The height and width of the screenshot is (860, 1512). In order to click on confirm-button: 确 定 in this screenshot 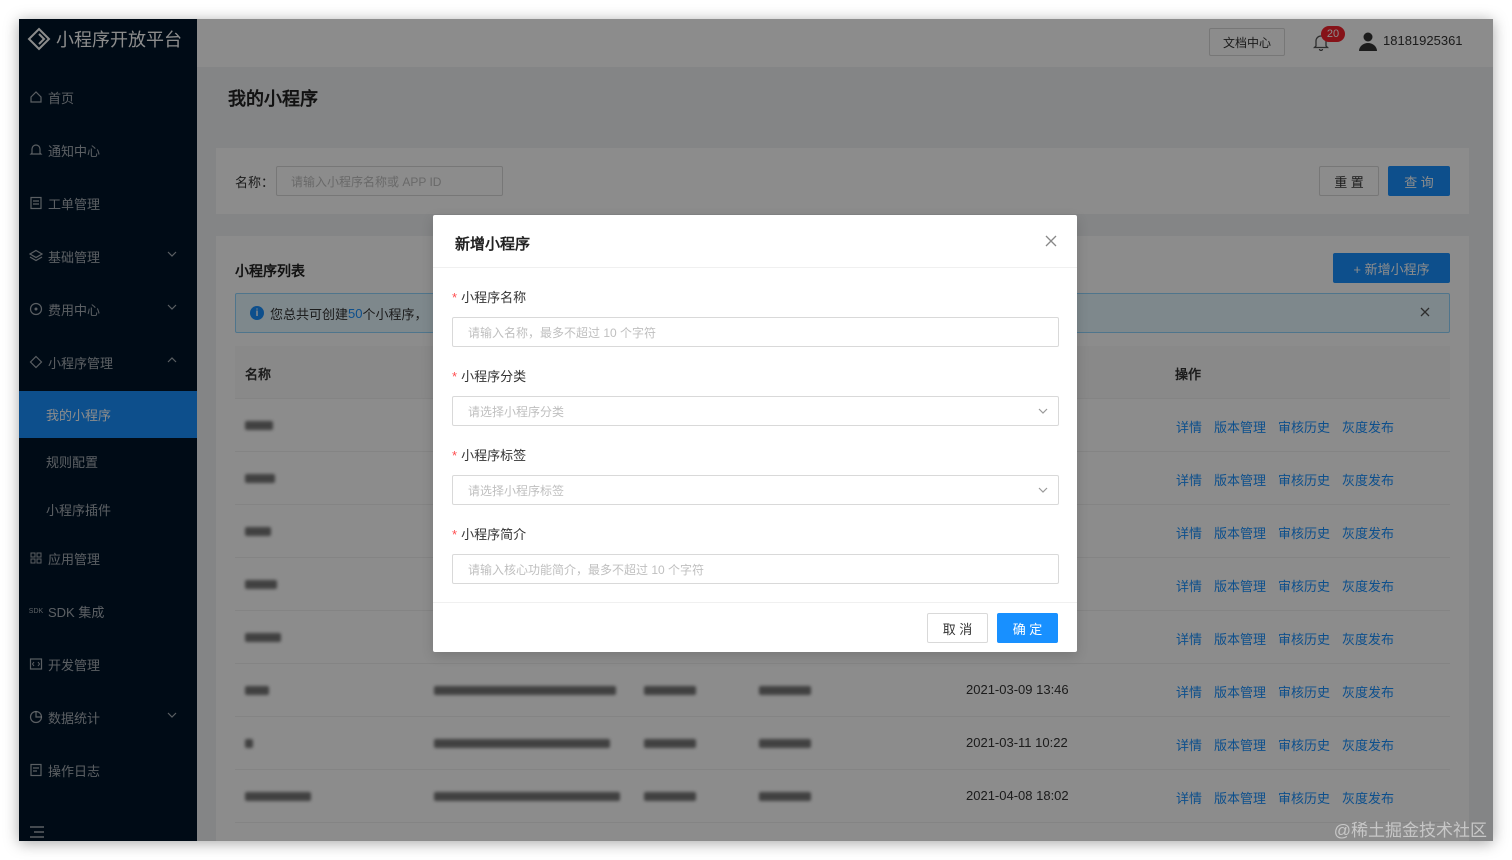, I will do `click(1027, 628)`.